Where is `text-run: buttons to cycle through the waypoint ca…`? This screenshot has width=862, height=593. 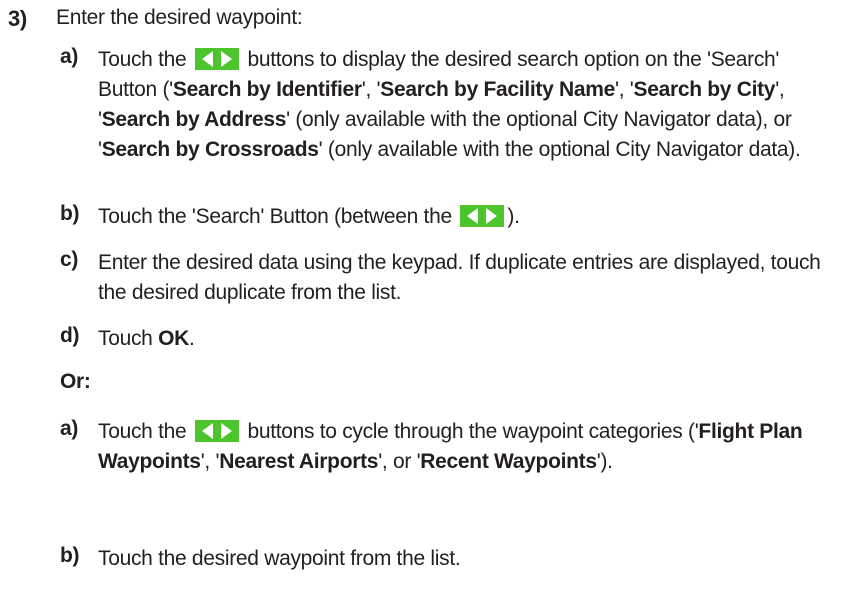
text-run: buttons to cycle through the waypoint ca… is located at coordinates (470, 431).